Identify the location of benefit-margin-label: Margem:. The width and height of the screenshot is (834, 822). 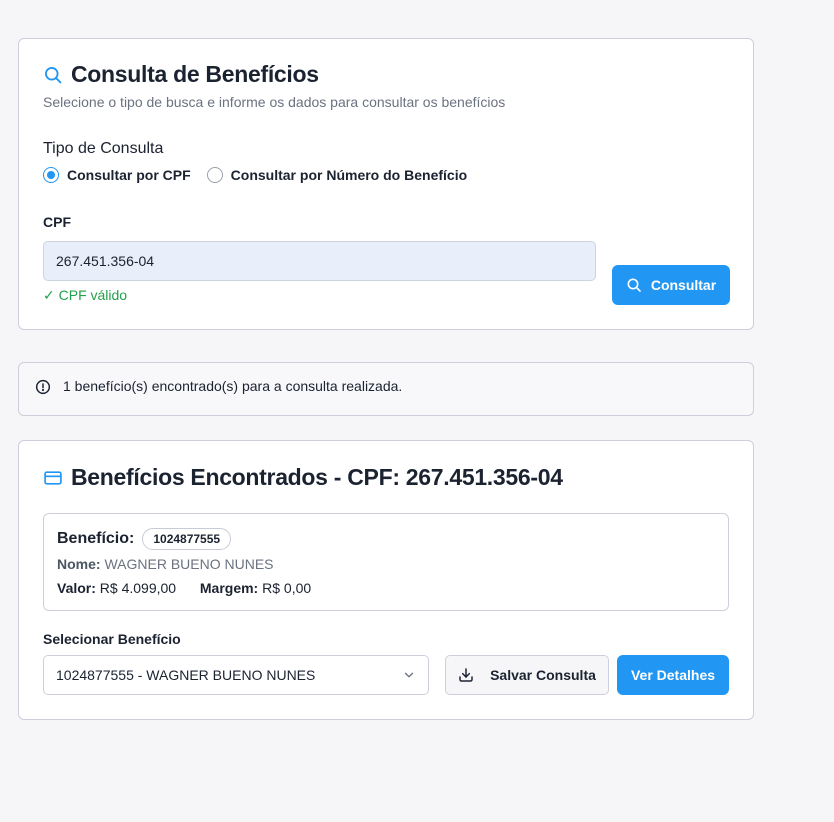
(229, 588).